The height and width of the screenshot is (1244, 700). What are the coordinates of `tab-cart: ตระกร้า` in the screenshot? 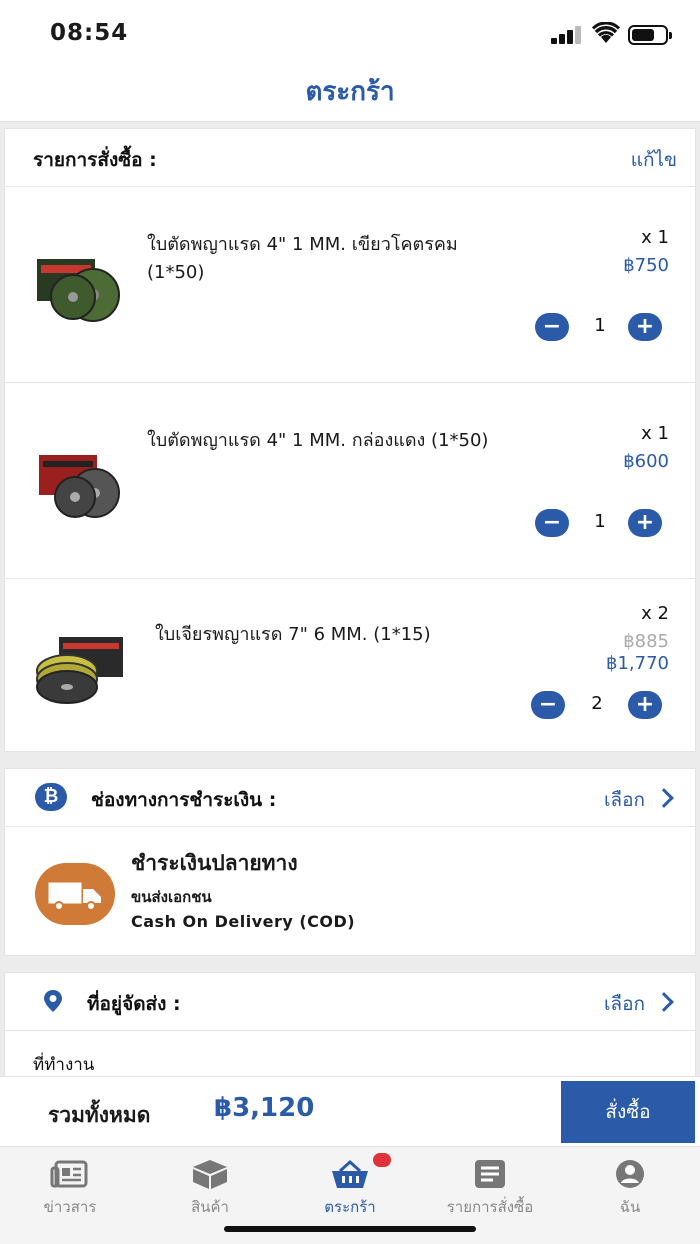 It's located at (350, 1187).